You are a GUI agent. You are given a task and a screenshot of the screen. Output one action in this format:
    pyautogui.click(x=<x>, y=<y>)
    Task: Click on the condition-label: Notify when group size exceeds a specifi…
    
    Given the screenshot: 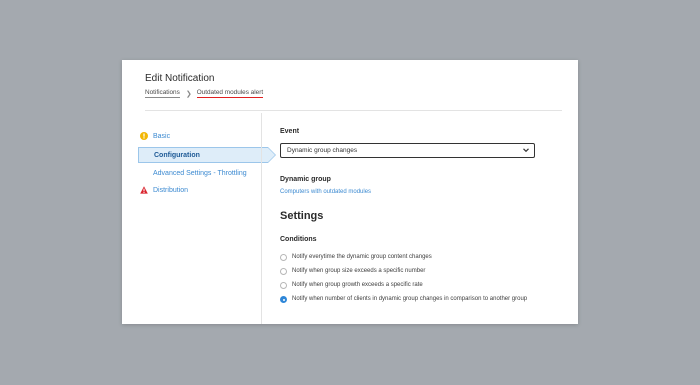 What is the action you would take?
    pyautogui.click(x=359, y=271)
    